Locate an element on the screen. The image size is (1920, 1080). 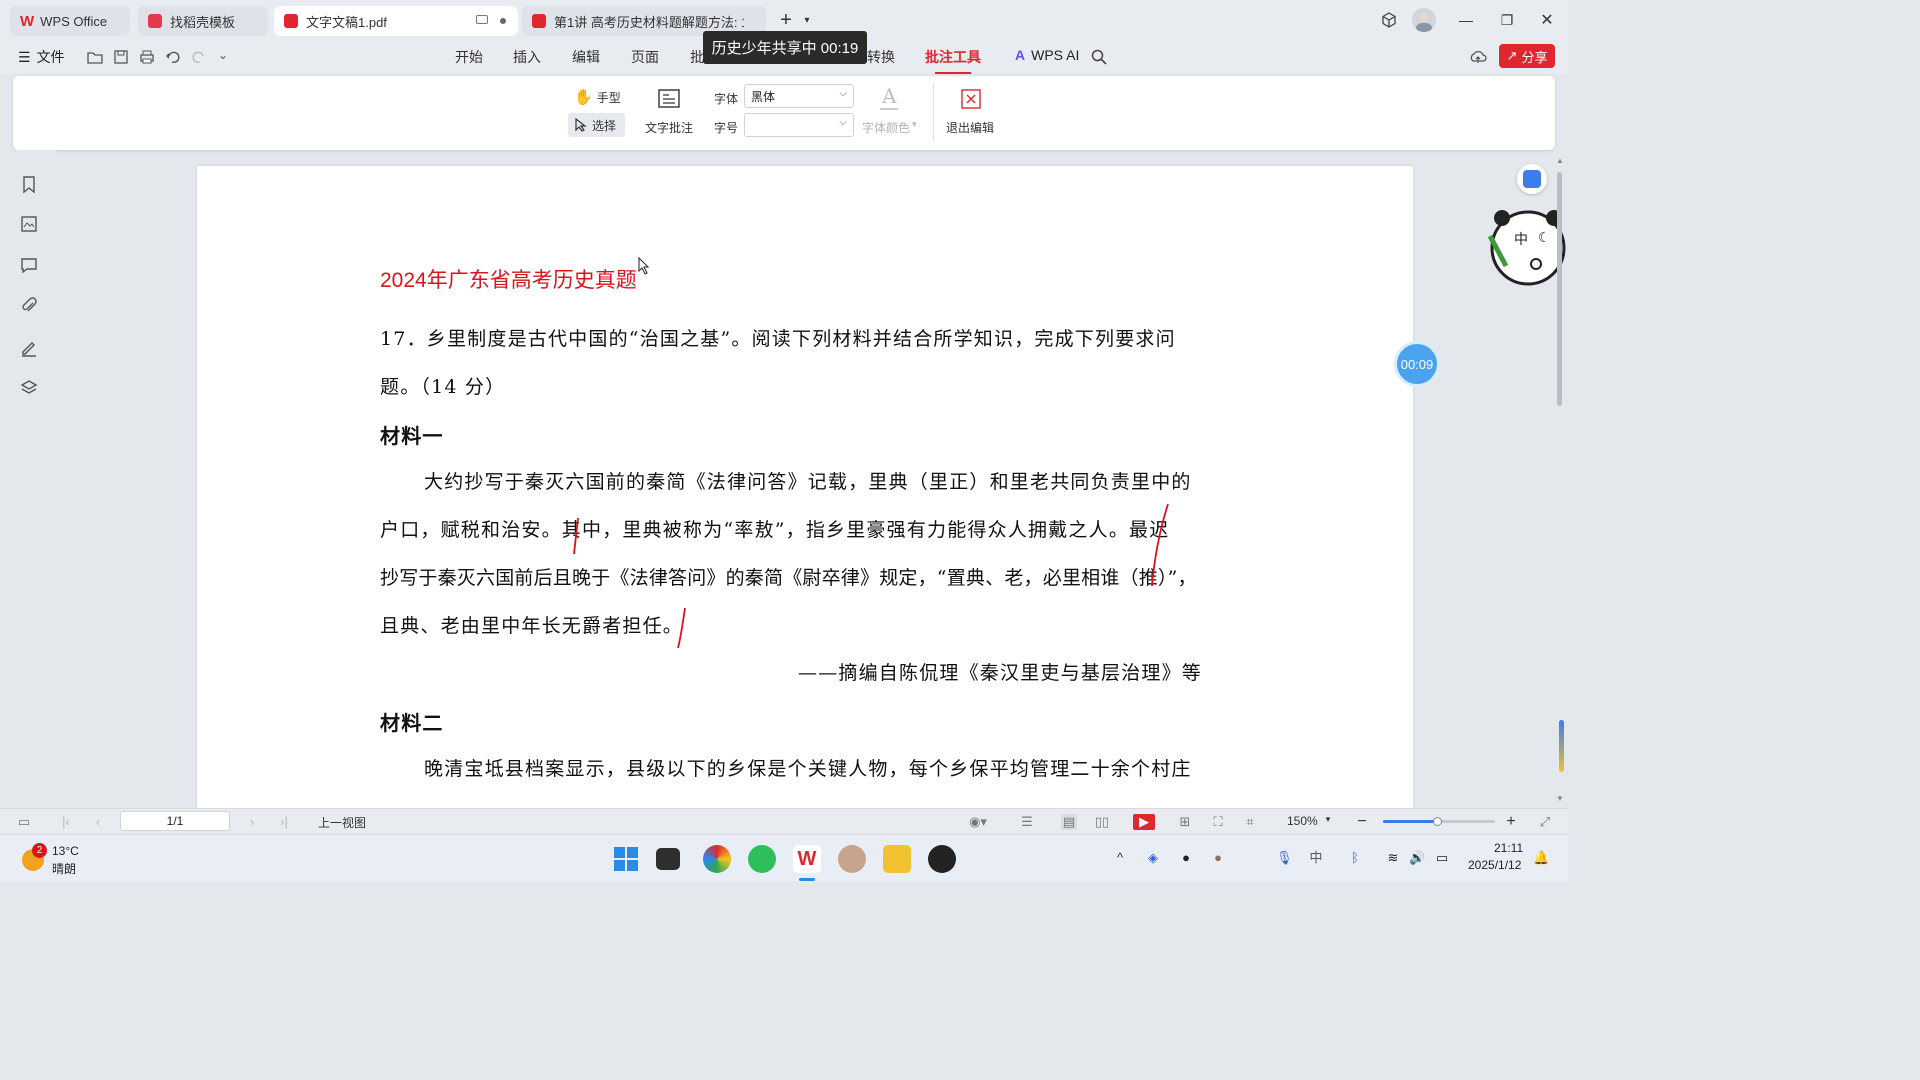
zoom-slider is located at coordinates (1439, 821).